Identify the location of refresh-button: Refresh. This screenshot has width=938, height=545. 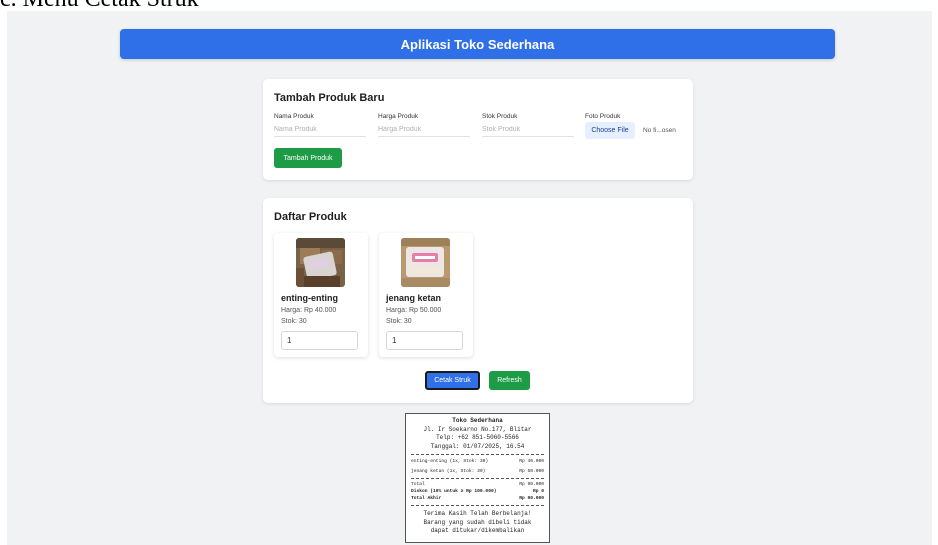
(509, 380).